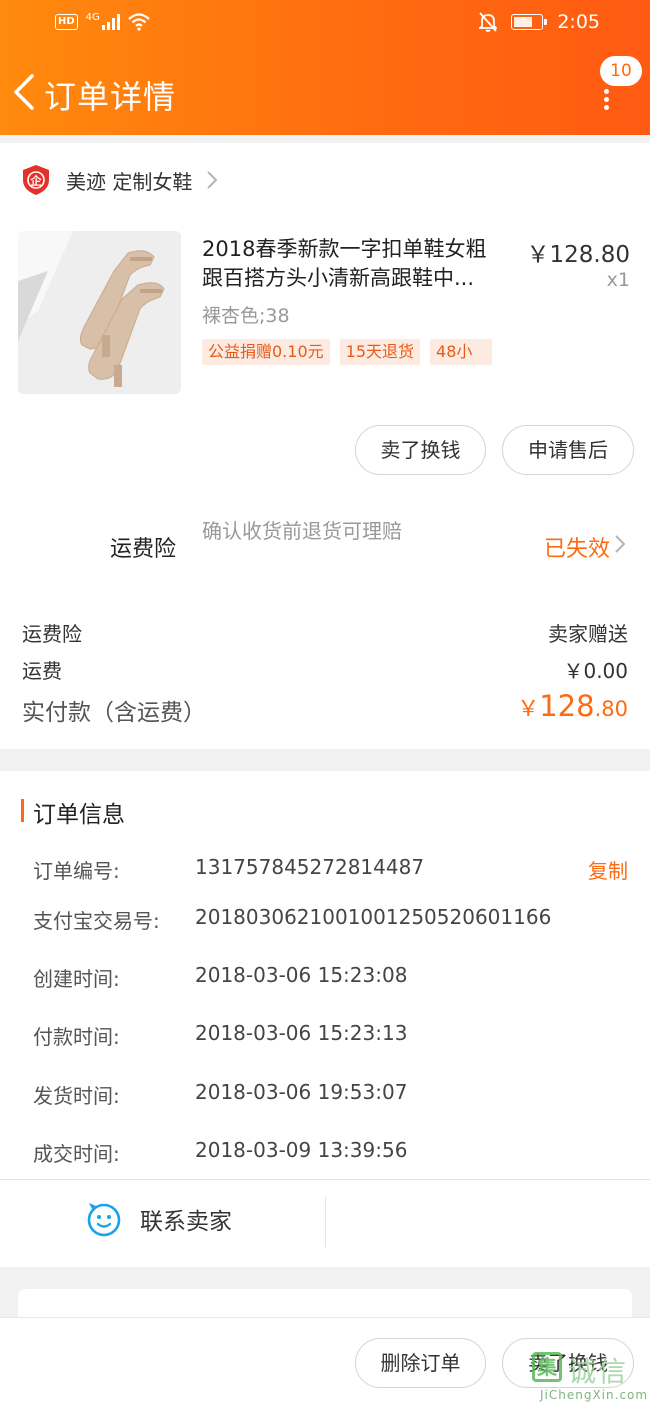  Describe the element at coordinates (325, 24) in the screenshot. I see `status-bar: HD 4G 2:05` at that location.